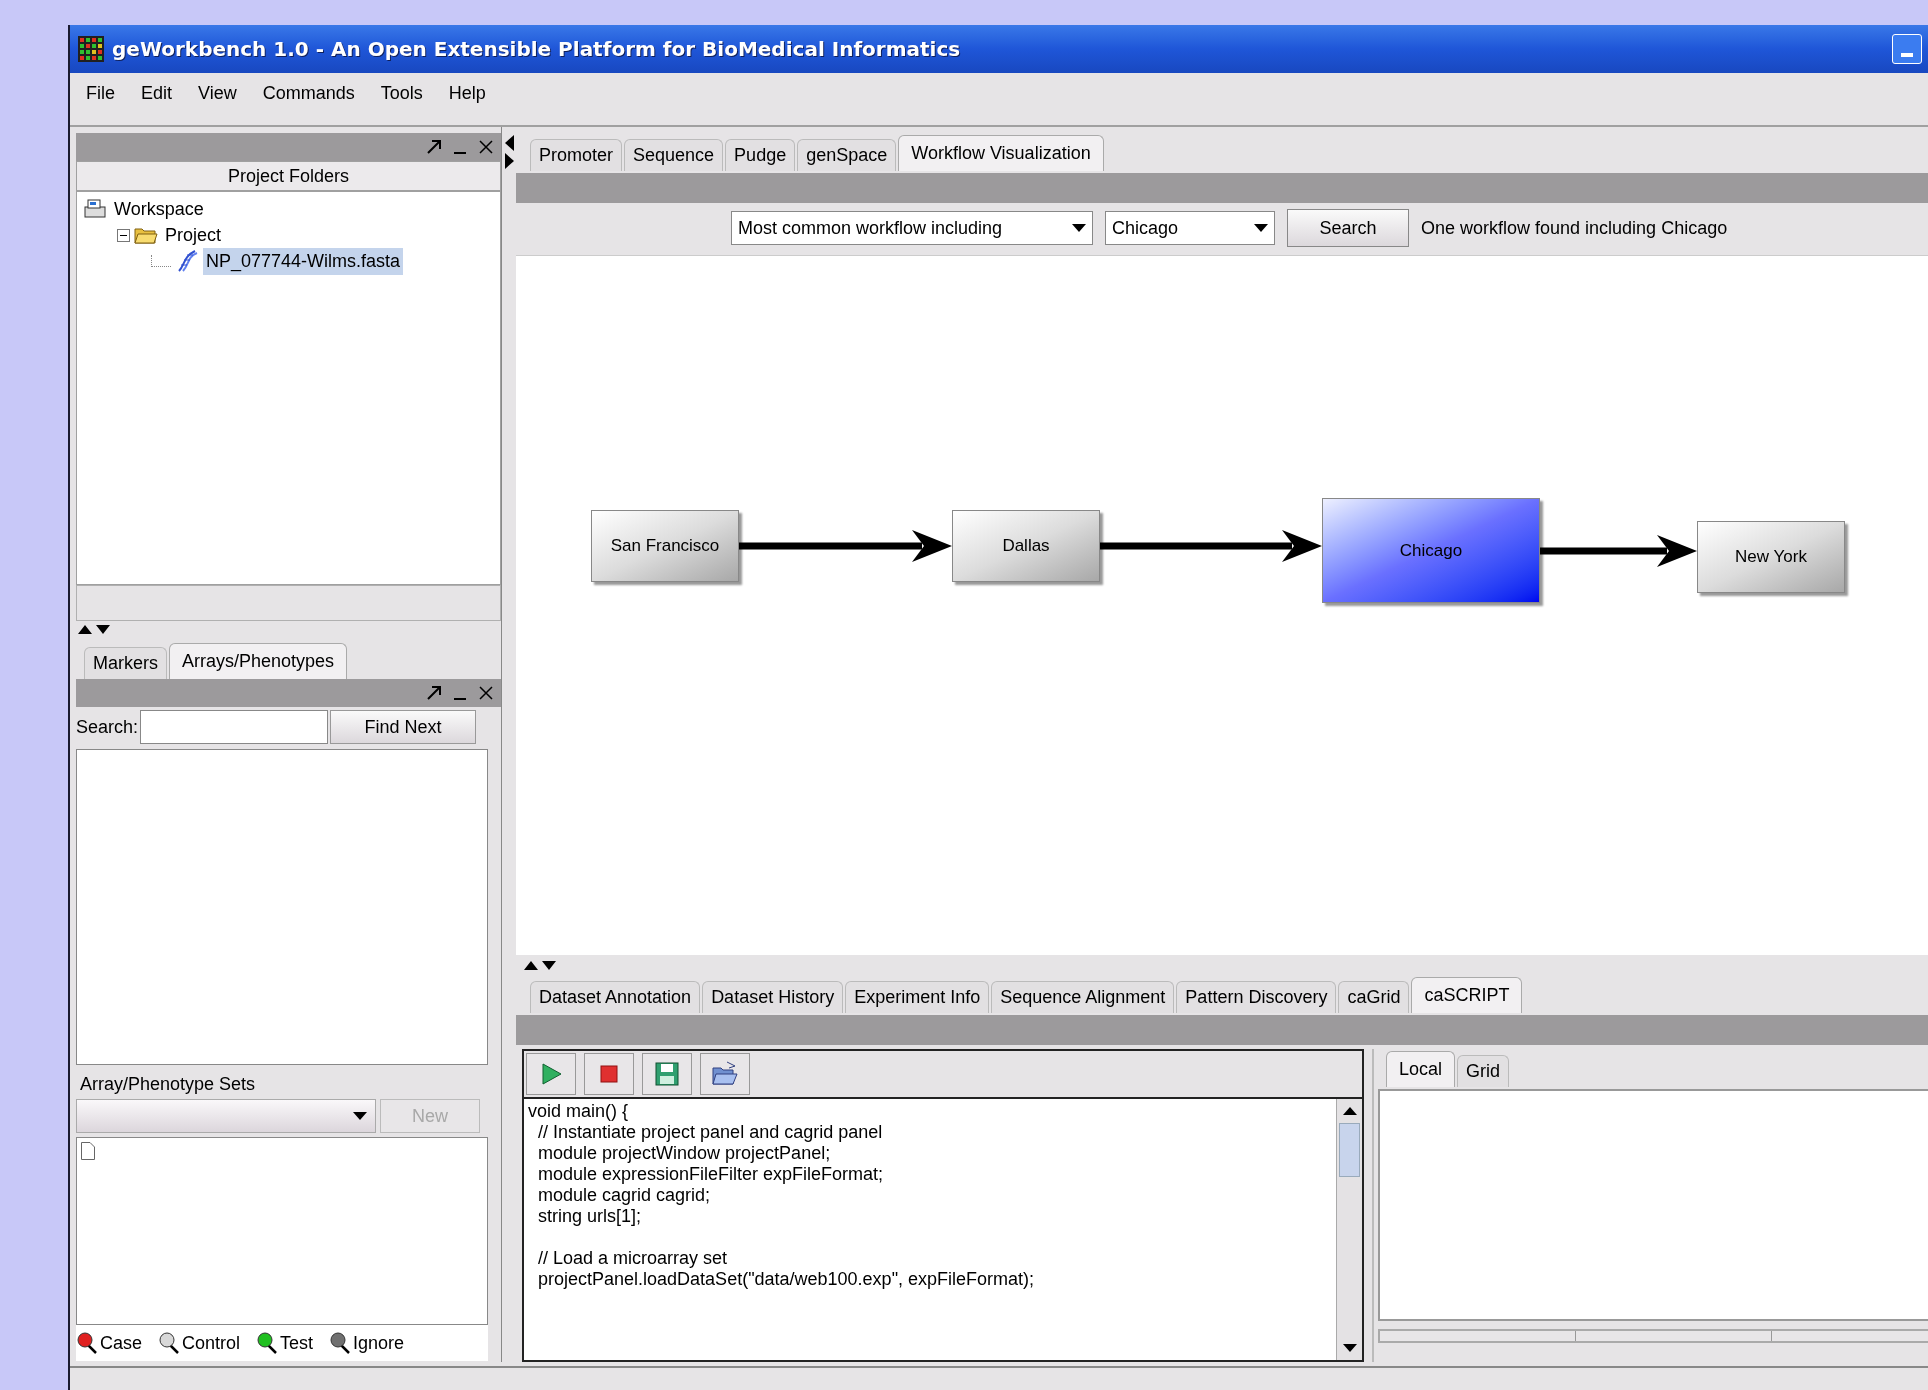 The width and height of the screenshot is (1928, 1390). I want to click on tab: Sequence, so click(674, 155).